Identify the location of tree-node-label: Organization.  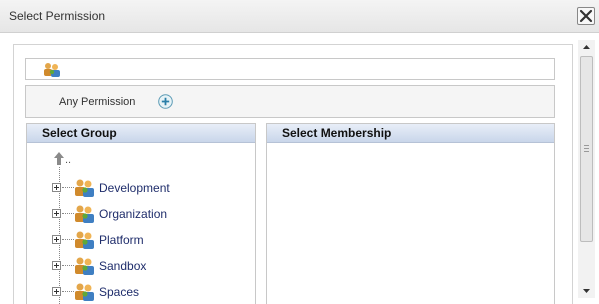
(133, 214).